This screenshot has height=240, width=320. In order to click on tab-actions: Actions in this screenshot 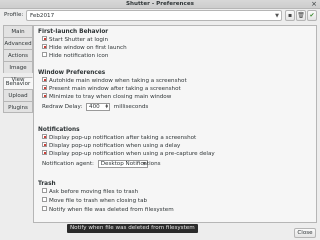, I will do `click(18, 55)`.